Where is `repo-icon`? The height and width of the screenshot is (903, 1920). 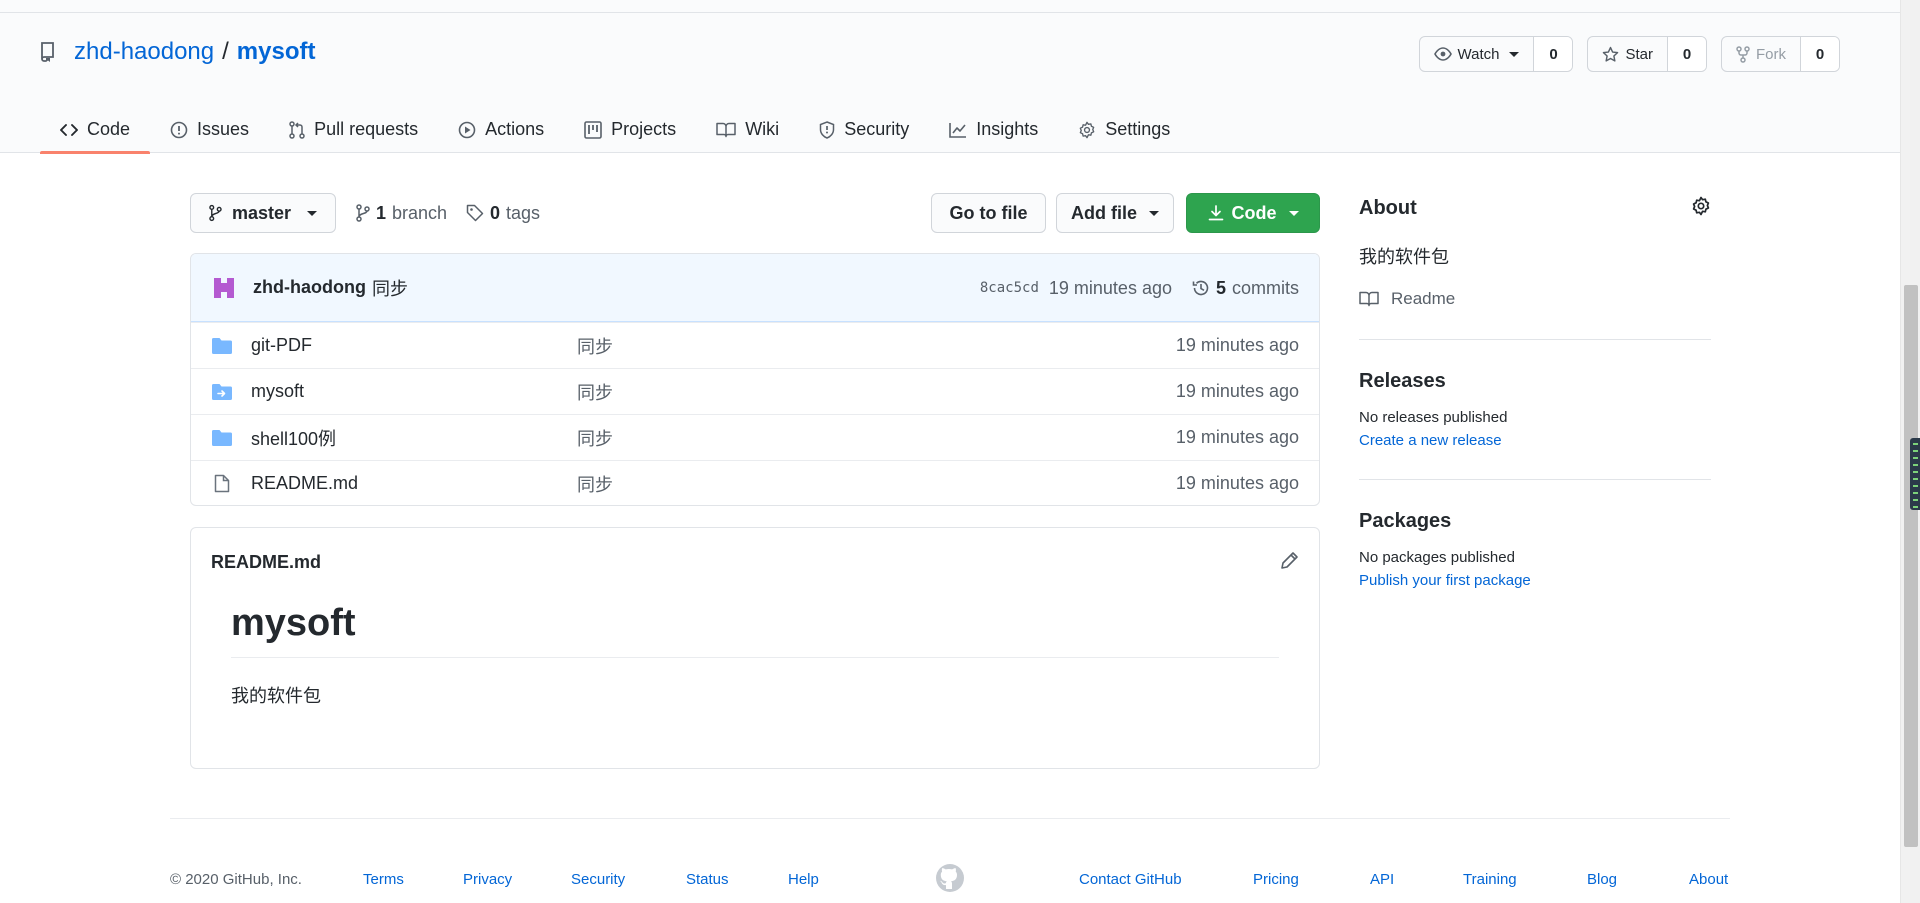
repo-icon is located at coordinates (51, 52).